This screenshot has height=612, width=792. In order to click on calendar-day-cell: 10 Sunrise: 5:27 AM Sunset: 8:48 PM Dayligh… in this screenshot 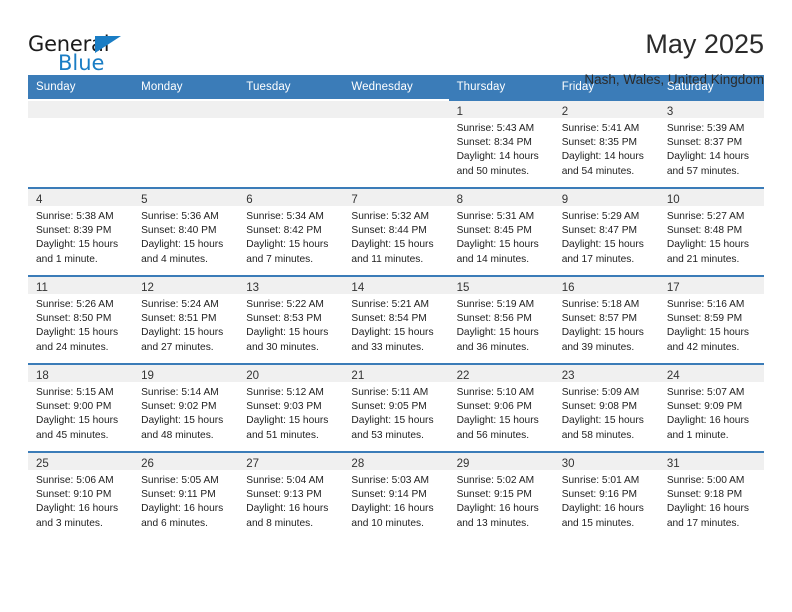, I will do `click(711, 231)`.